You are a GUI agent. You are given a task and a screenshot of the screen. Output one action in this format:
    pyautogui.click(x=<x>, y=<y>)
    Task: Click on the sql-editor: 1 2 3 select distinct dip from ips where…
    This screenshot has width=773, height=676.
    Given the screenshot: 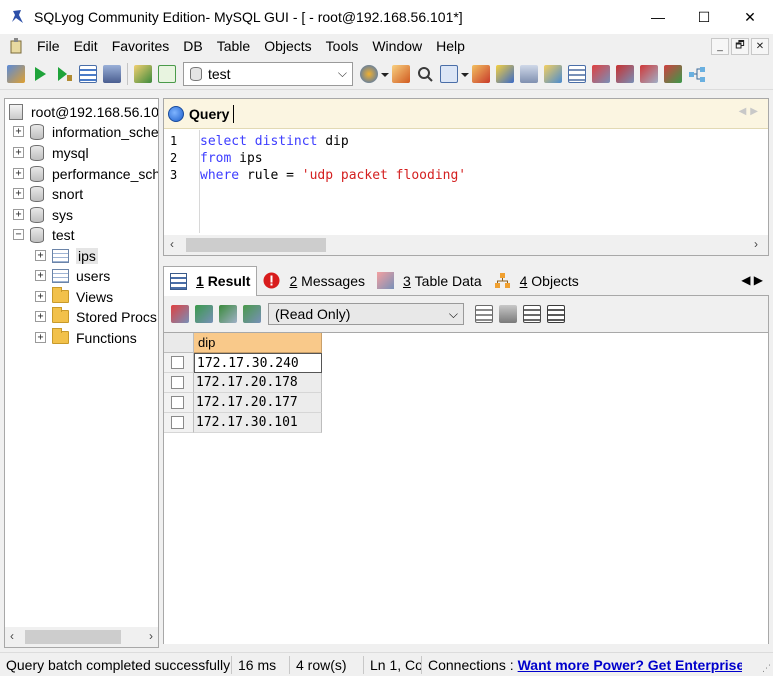 What is the action you would take?
    pyautogui.click(x=466, y=181)
    